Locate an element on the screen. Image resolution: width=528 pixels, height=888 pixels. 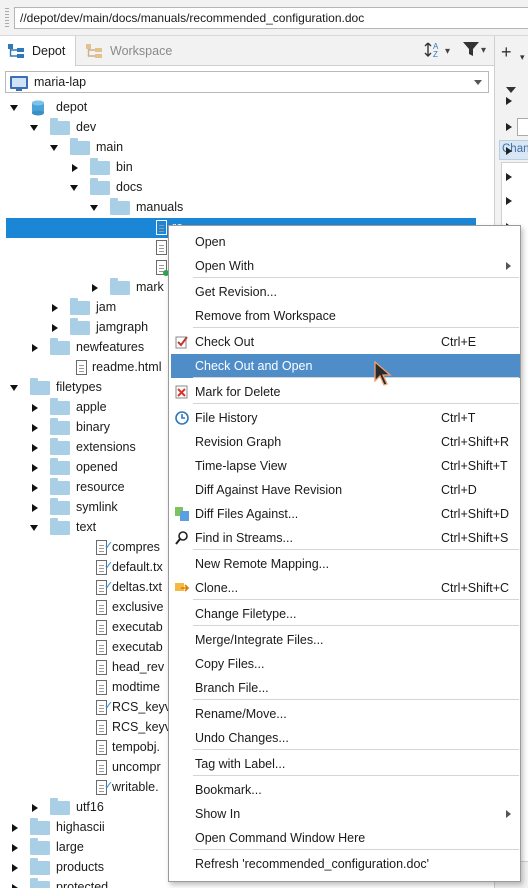
menu-item-show-in: Show In is located at coordinates (344, 814).